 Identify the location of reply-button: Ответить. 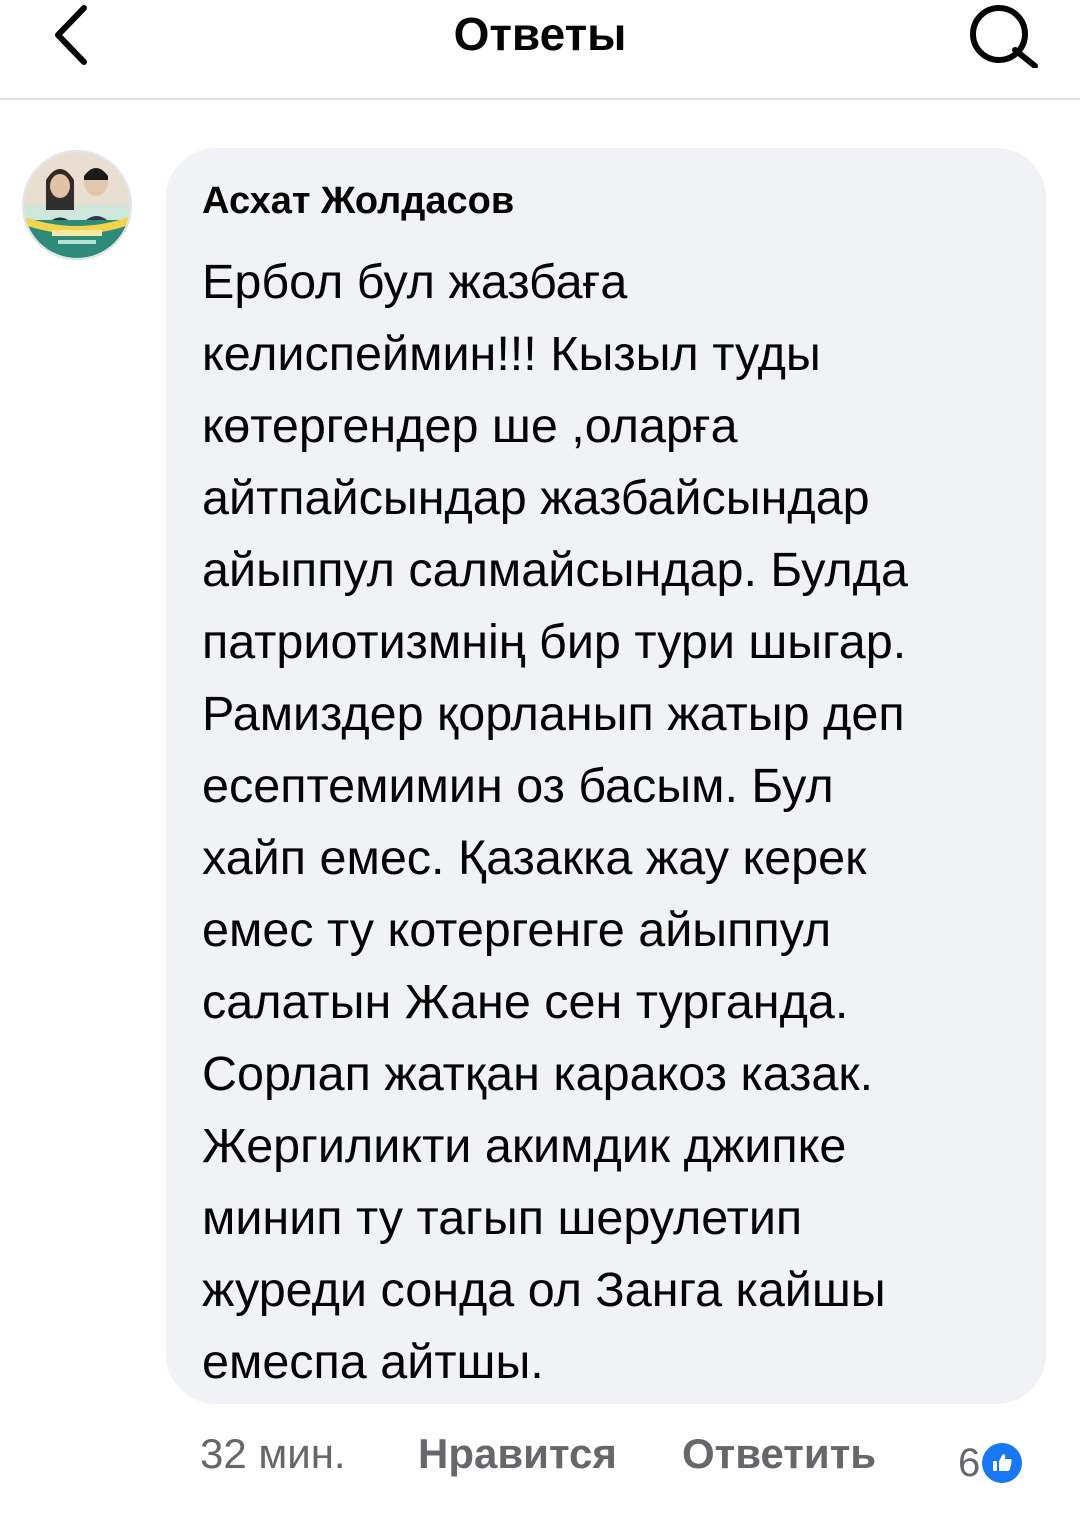
(779, 1454).